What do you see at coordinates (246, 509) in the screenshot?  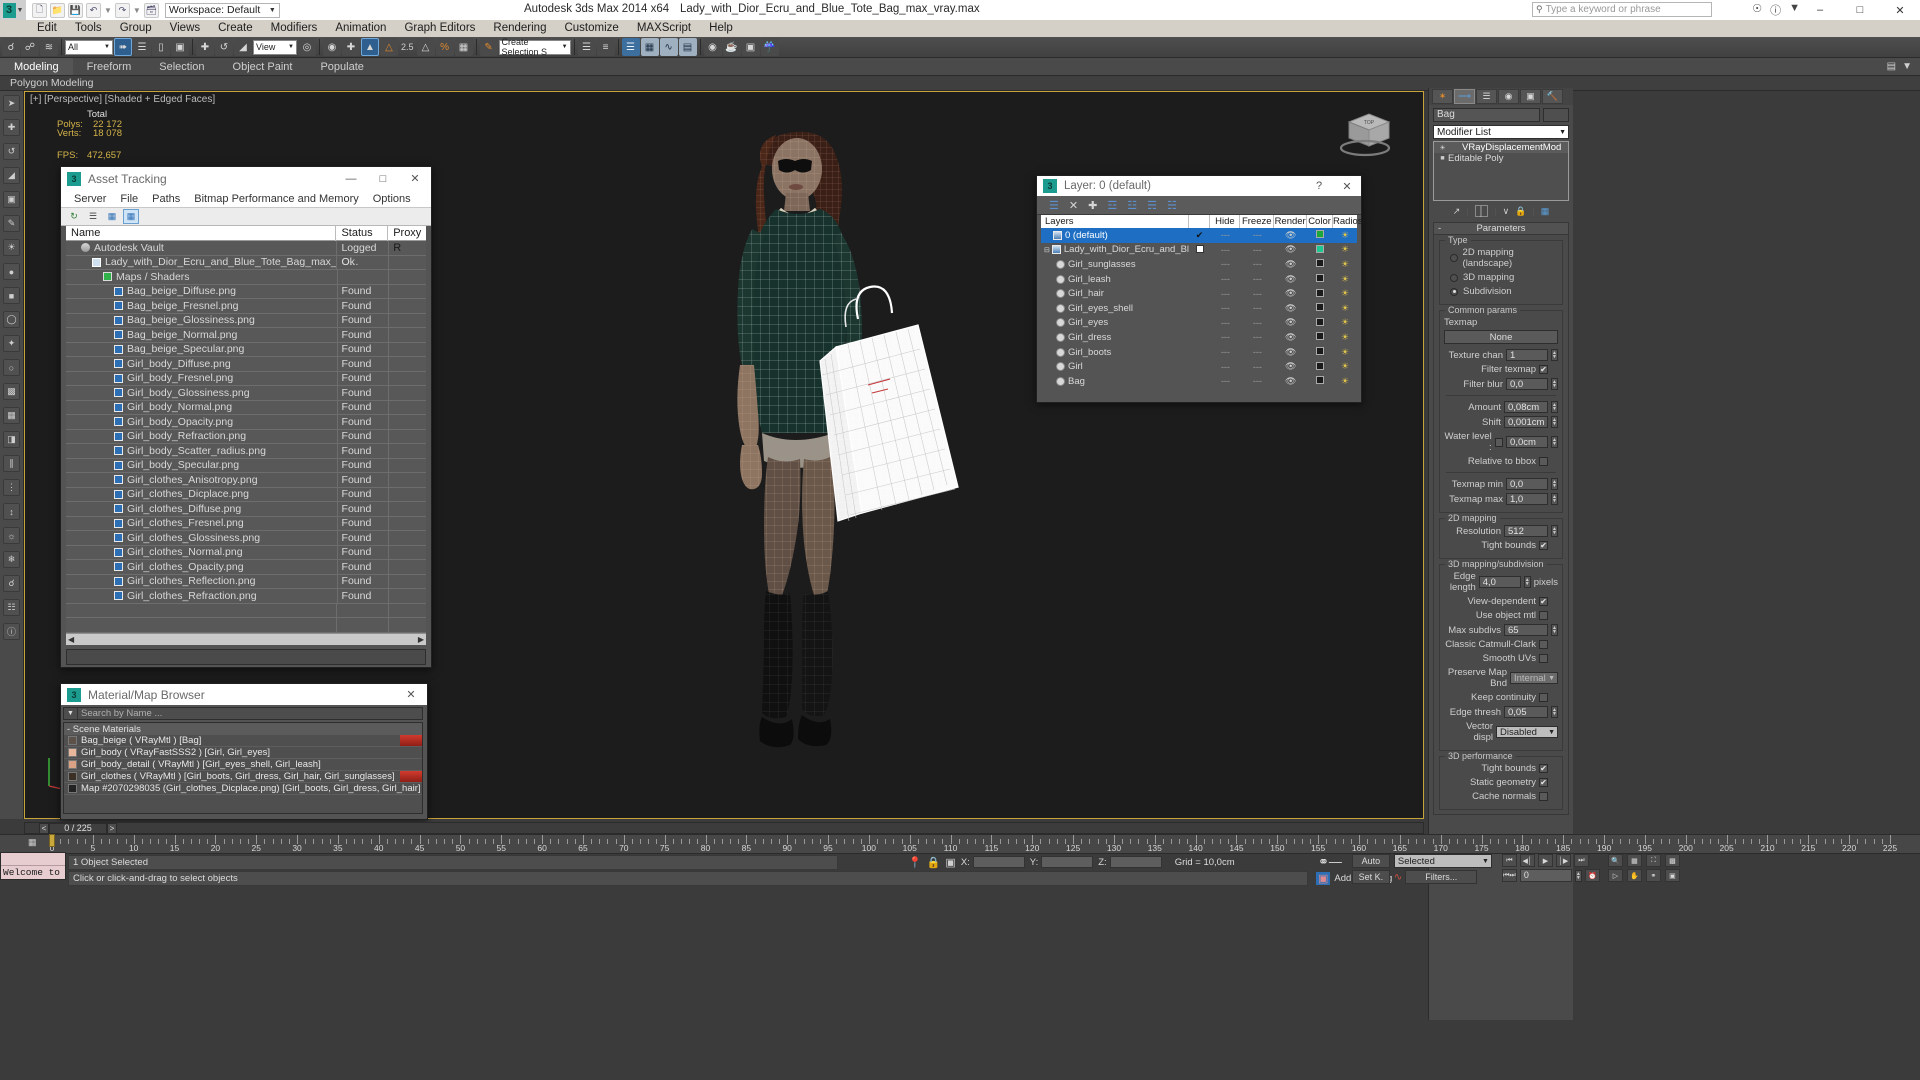 I see `asset-row: Girl_clothes_Diffuse.png Found` at bounding box center [246, 509].